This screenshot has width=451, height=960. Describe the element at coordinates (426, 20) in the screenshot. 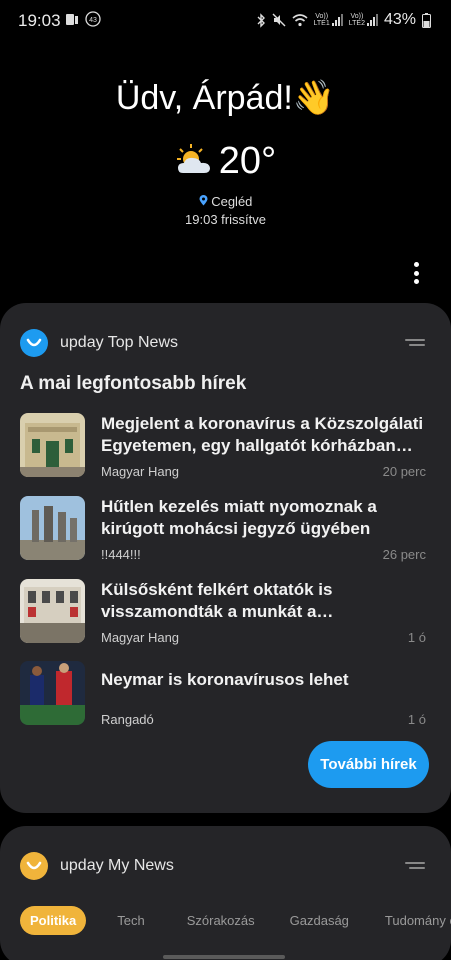

I see `battery-icon` at that location.